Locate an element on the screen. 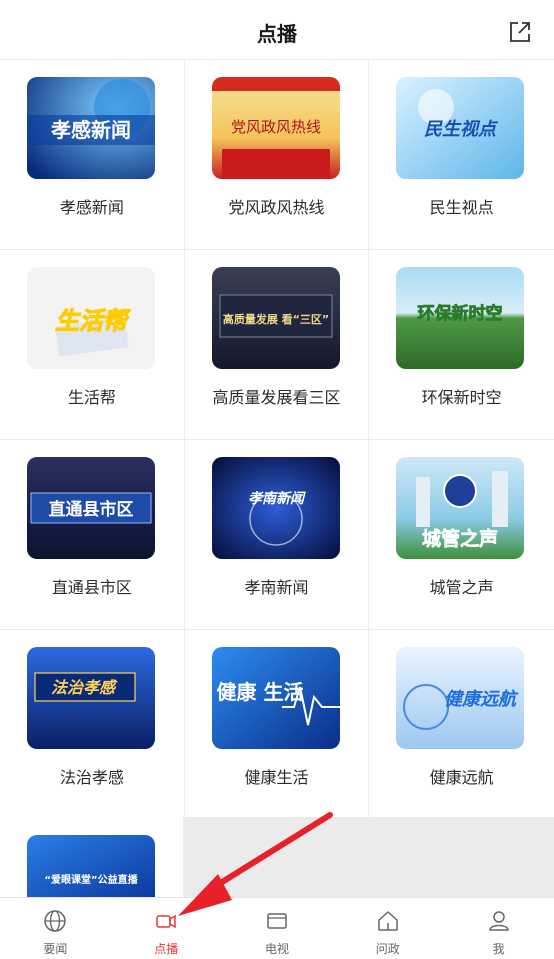  program-thumbnail: 生活帮 is located at coordinates (91, 318).